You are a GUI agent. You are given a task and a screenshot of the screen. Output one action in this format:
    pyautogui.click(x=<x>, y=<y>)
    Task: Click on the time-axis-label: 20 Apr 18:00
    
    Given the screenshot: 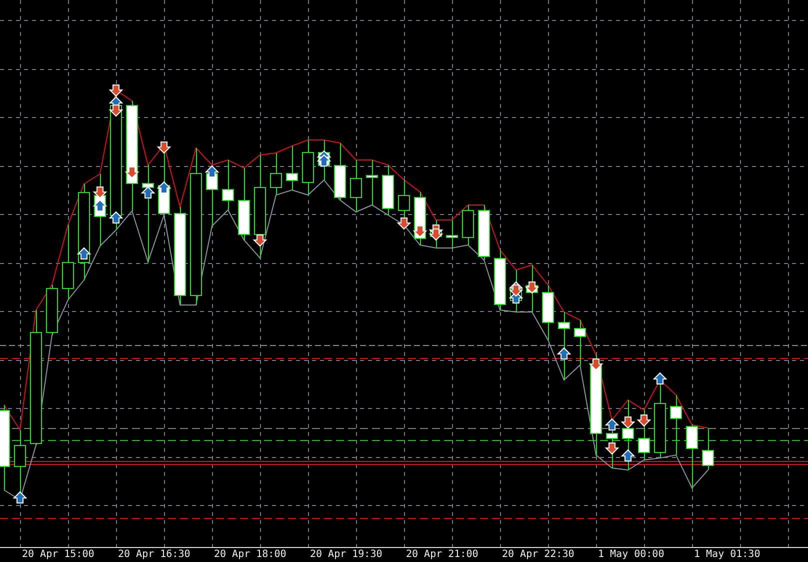 What is the action you would take?
    pyautogui.click(x=250, y=555)
    